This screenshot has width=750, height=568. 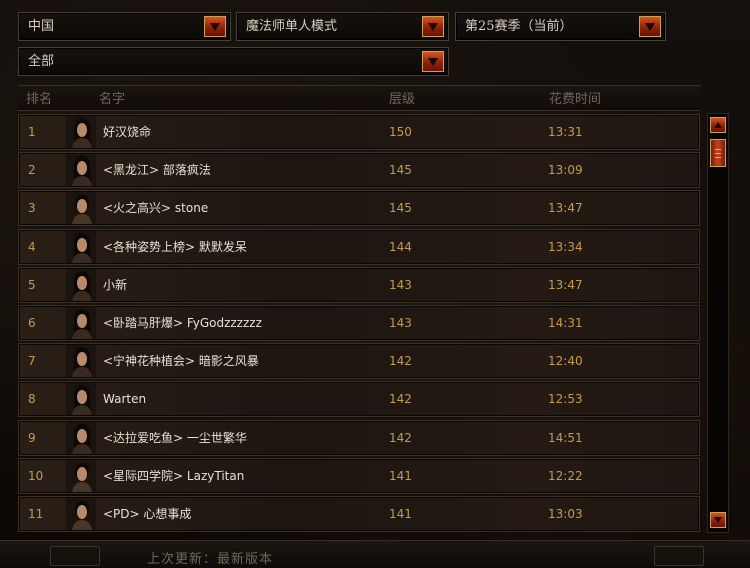 I want to click on scroll-down-button, so click(x=718, y=520).